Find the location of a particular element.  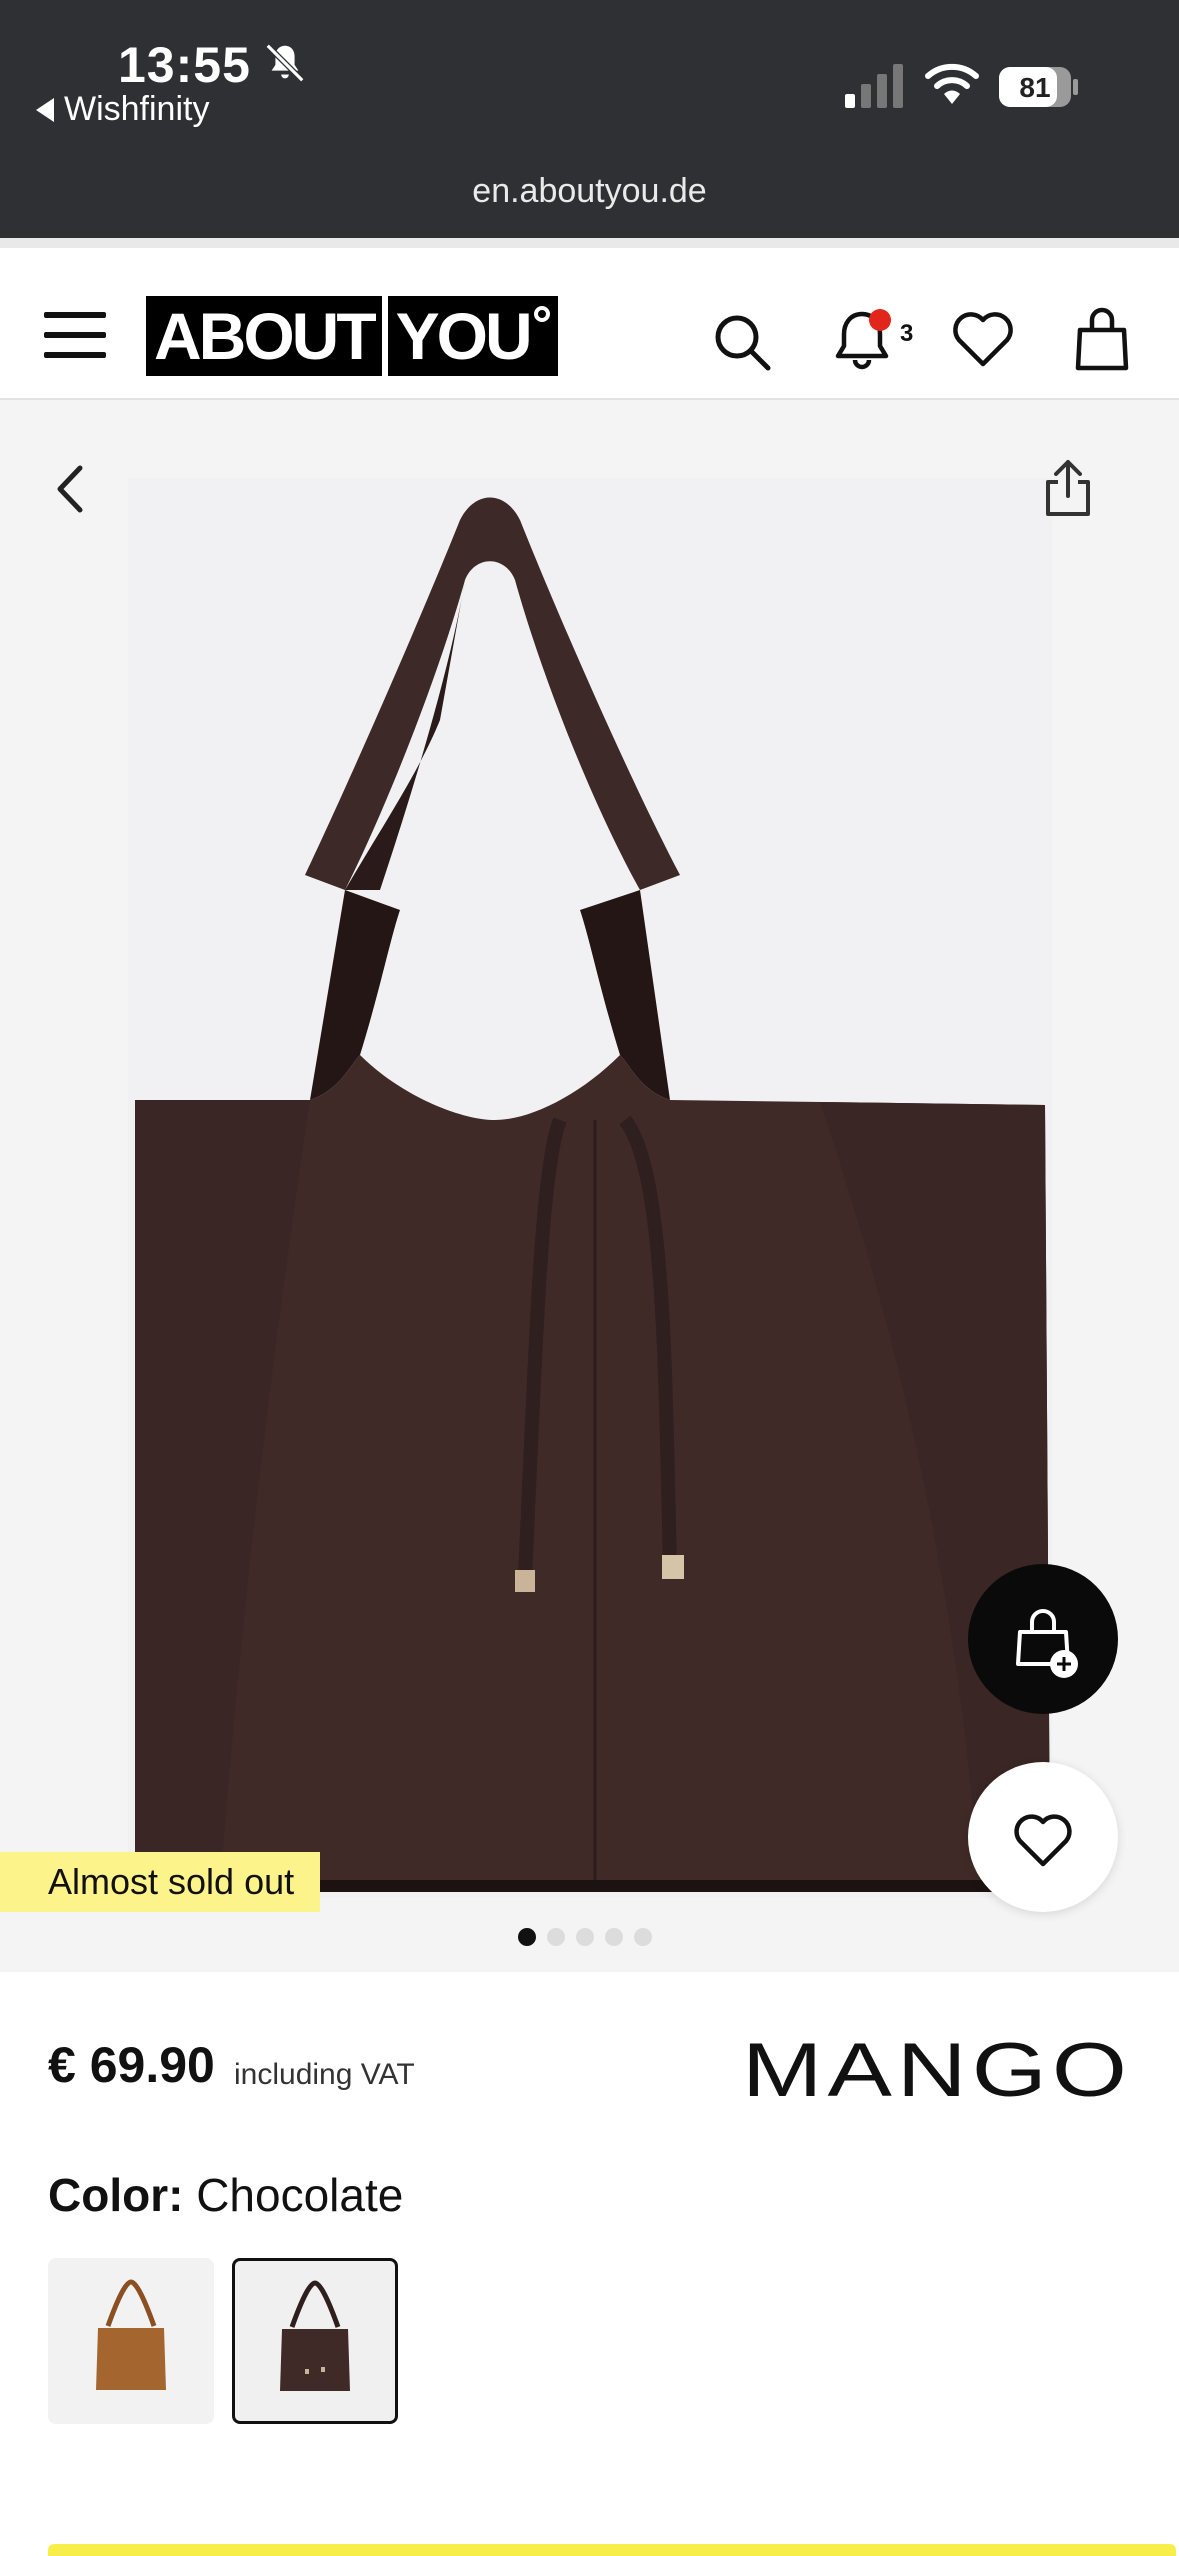

about-you-logo: ABOUT YOU is located at coordinates (352, 336).